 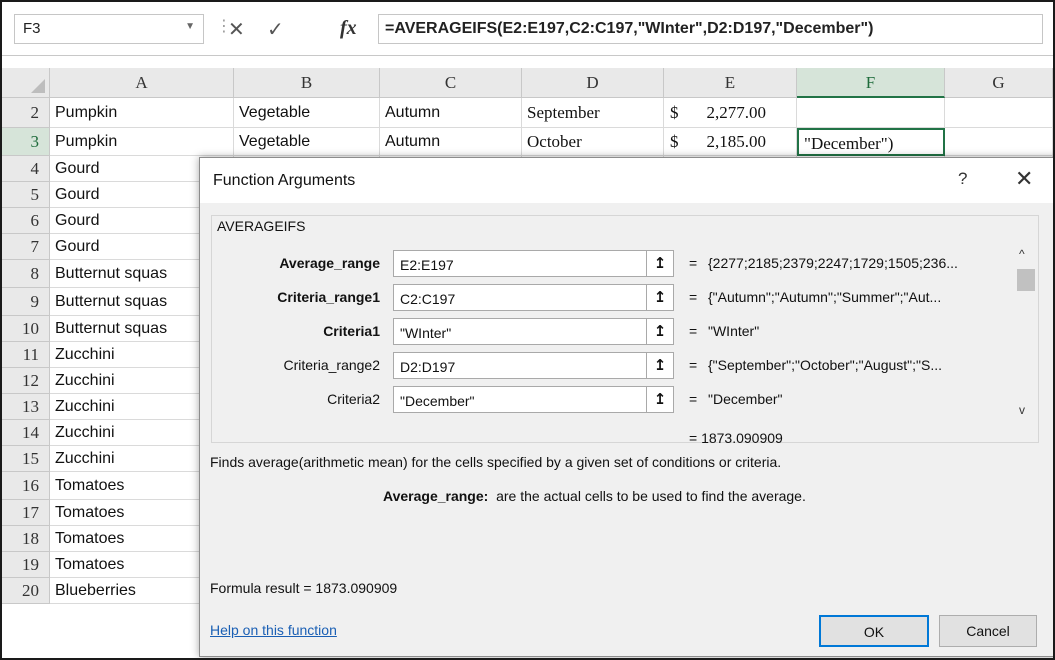 I want to click on cell-f3: "December"), so click(x=871, y=142).